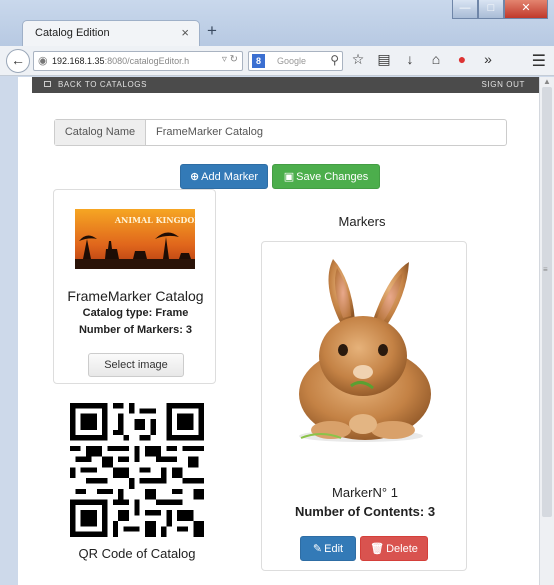 The image size is (554, 585). Describe the element at coordinates (280, 132) in the screenshot. I see `catalog-name-field: Catalog Name FrameMarker Catalog` at that location.